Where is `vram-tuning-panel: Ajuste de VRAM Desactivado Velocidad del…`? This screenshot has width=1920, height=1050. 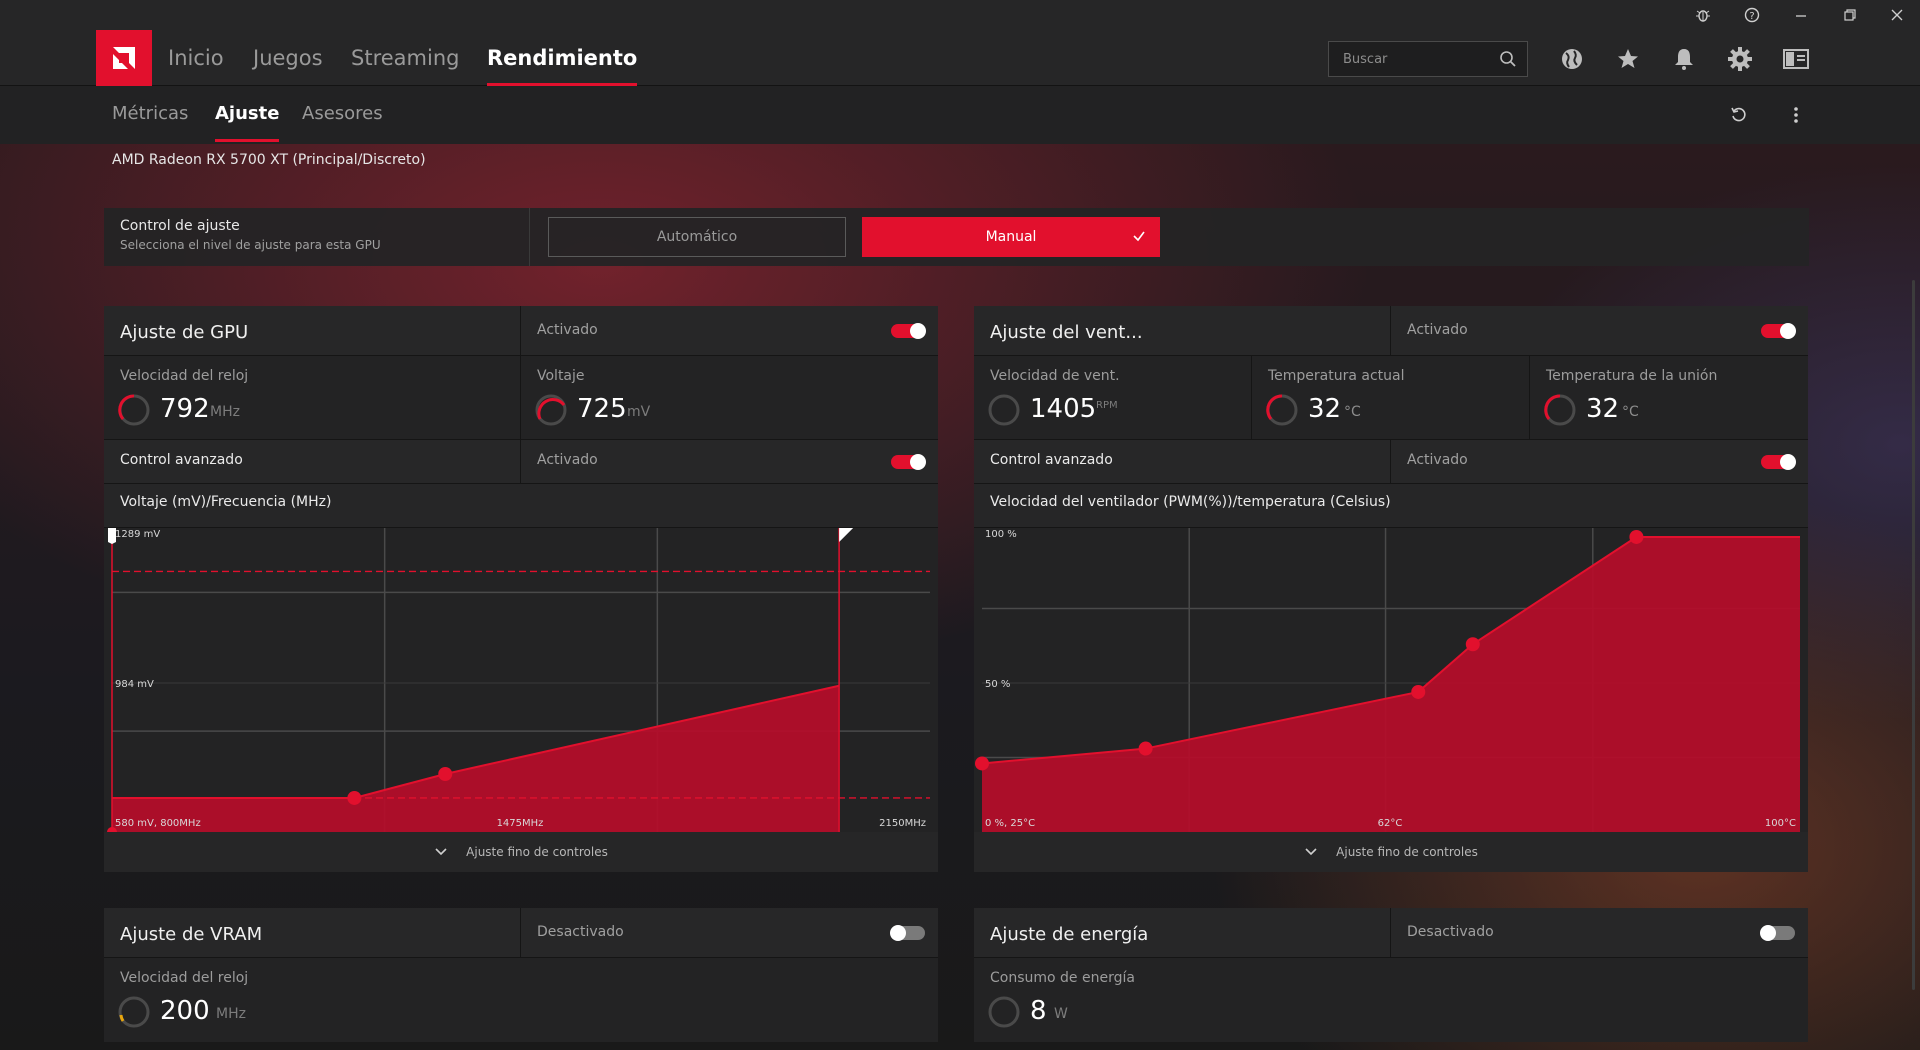
vram-tuning-panel: Ajuste de VRAM Desactivado Velocidad del… is located at coordinates (521, 975).